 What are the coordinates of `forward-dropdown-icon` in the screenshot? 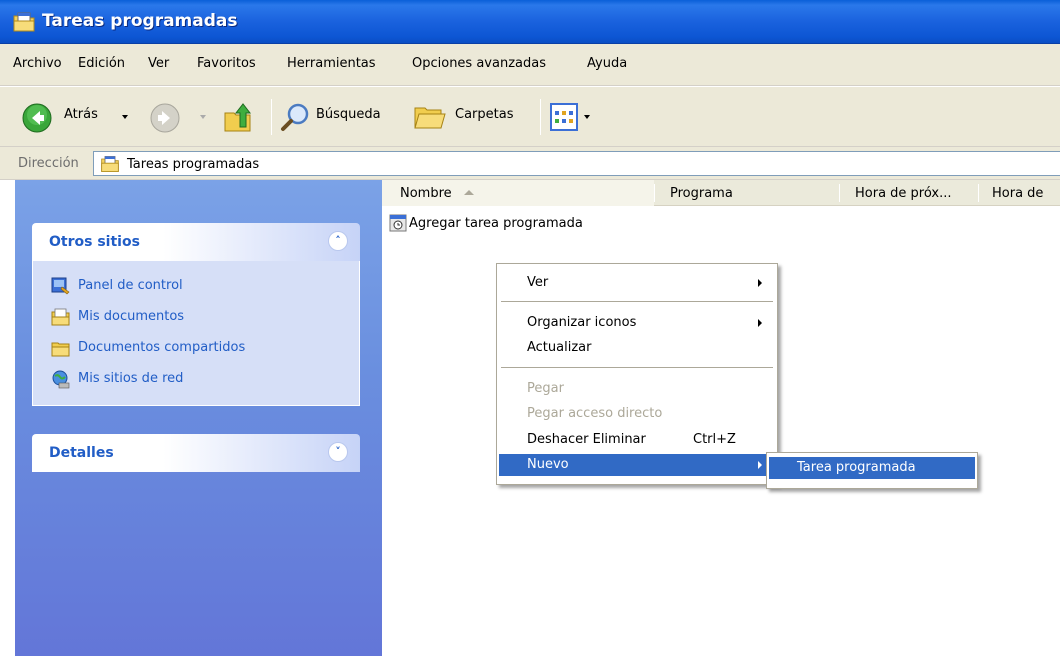 It's located at (203, 117).